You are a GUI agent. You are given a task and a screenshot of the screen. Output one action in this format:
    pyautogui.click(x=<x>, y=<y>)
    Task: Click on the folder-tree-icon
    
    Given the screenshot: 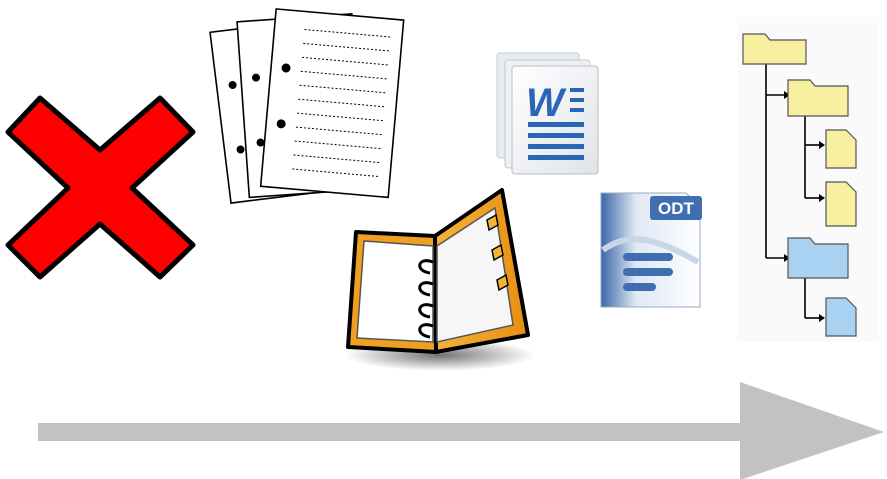 What is the action you would take?
    pyautogui.click(x=808, y=179)
    